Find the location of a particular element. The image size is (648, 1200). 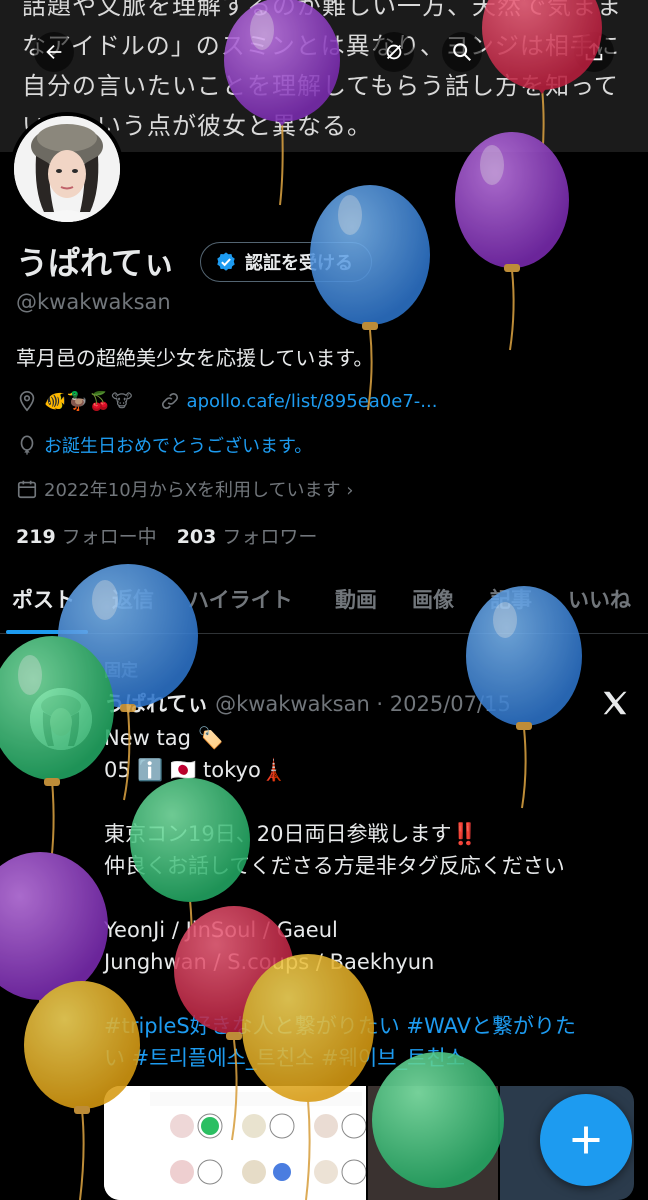

post-hashtags: #tripleS好きな人と繋がりたい #WAVと繋がりた is located at coordinates (369, 1026).